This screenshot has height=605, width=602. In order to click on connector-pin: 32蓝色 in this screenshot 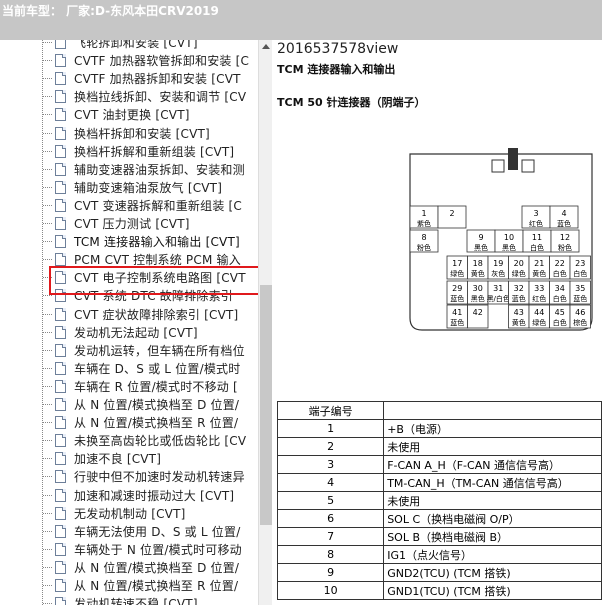, I will do `click(519, 292)`.